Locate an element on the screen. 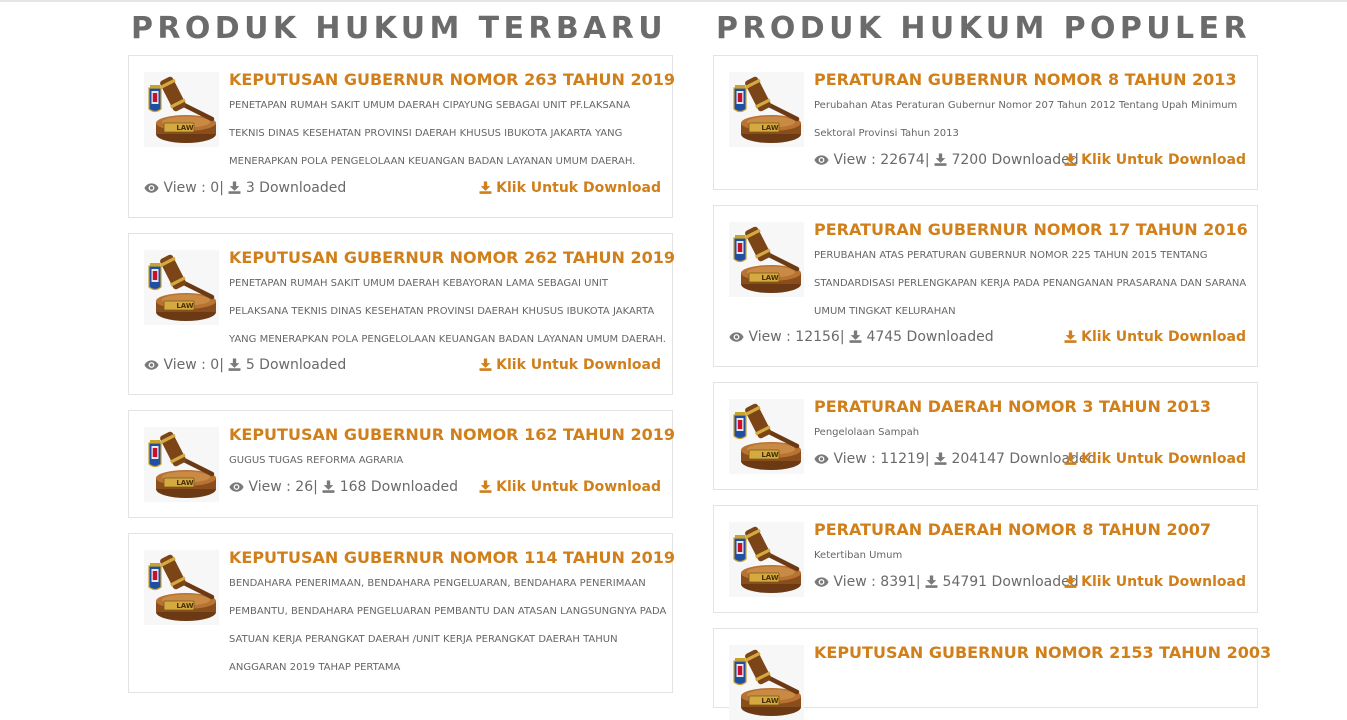 The image size is (1347, 720). download-count: 54791 Downloaded is located at coordinates (1010, 582).